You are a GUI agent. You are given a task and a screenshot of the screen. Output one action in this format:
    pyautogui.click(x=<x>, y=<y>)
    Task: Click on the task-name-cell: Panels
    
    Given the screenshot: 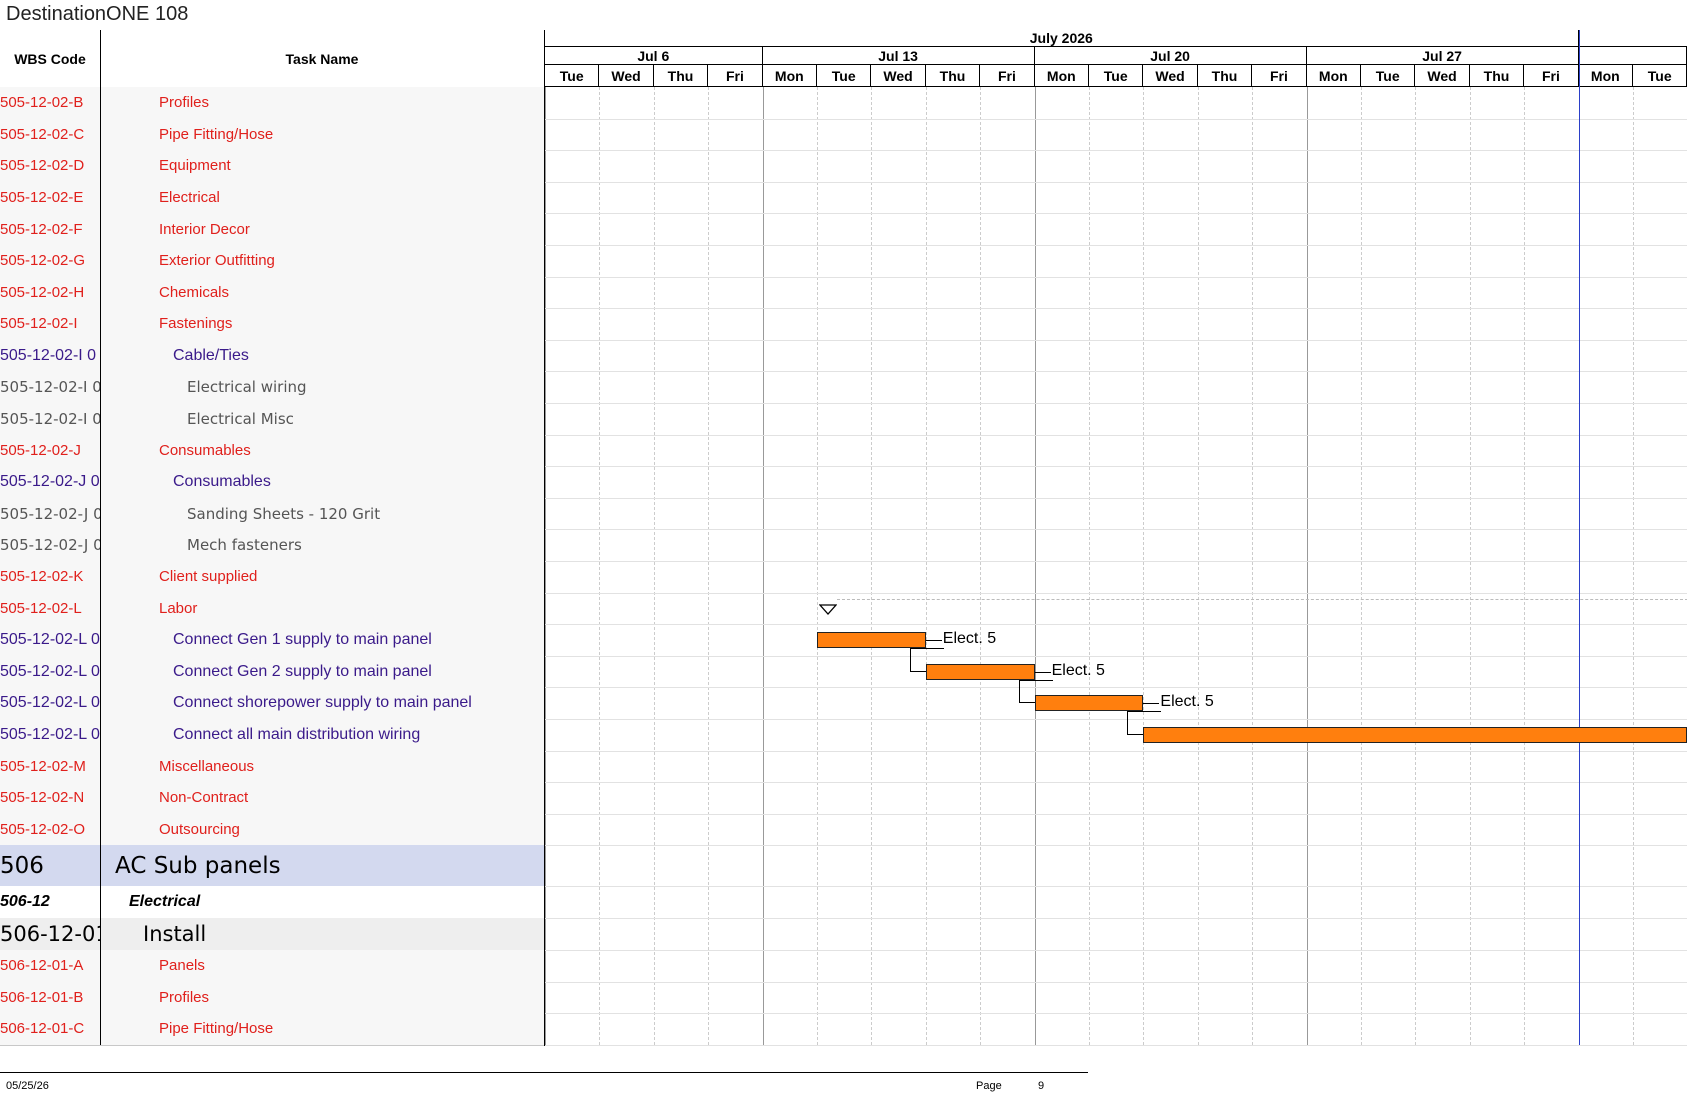 What is the action you would take?
    pyautogui.click(x=322, y=966)
    